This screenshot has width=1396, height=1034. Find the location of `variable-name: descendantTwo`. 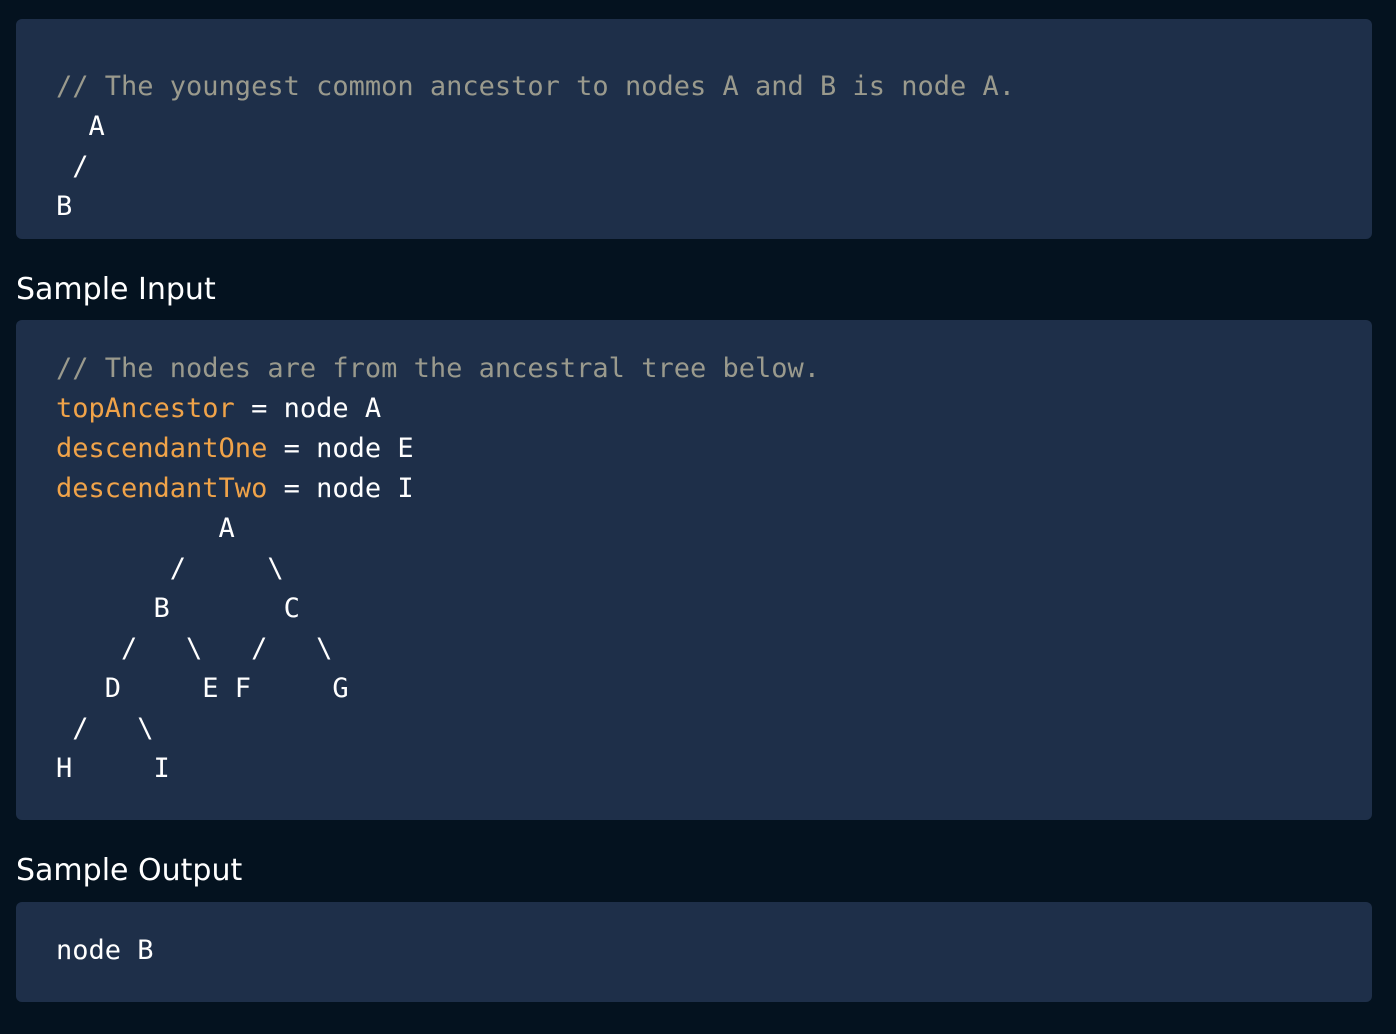

variable-name: descendantTwo is located at coordinates (162, 488).